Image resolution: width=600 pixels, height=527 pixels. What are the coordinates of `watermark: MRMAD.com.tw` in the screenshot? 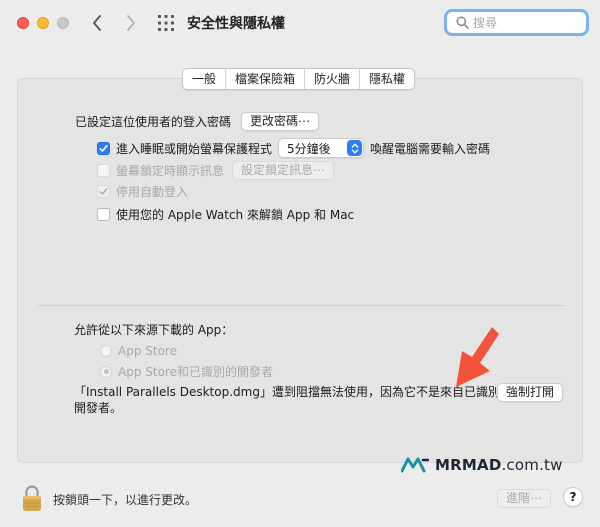 It's located at (482, 465).